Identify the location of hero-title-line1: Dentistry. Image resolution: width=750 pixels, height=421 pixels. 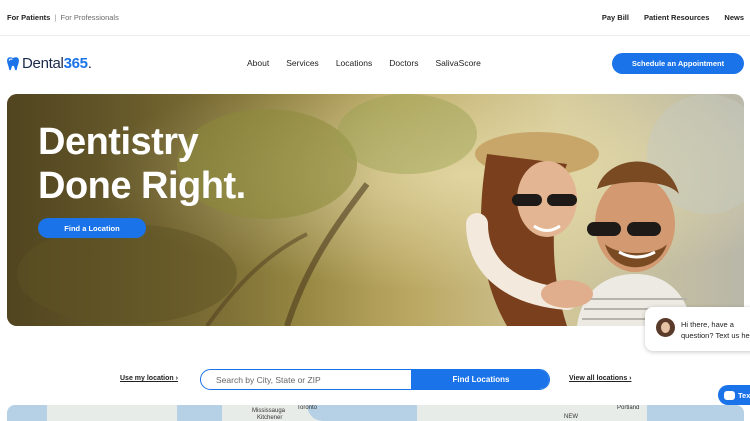
(118, 142).